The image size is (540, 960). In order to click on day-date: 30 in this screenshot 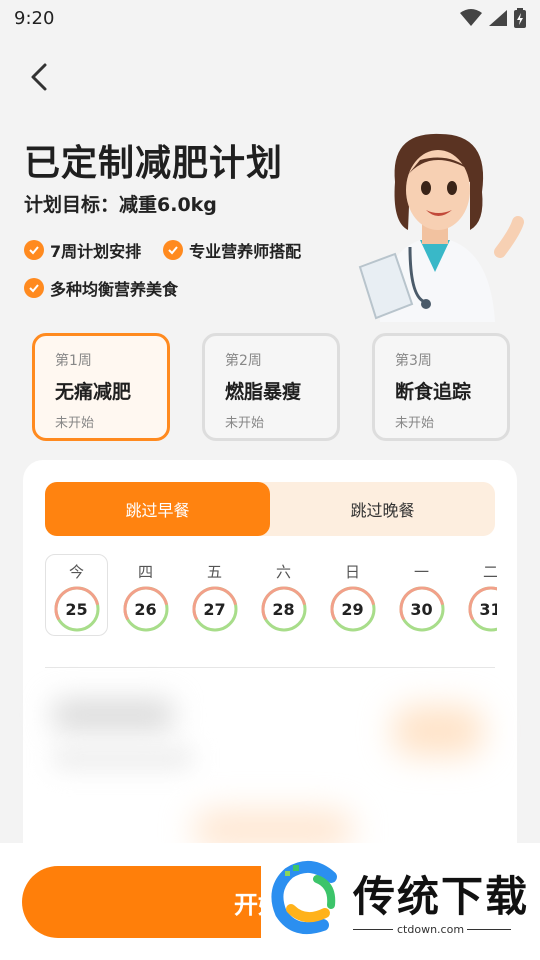, I will do `click(421, 609)`.